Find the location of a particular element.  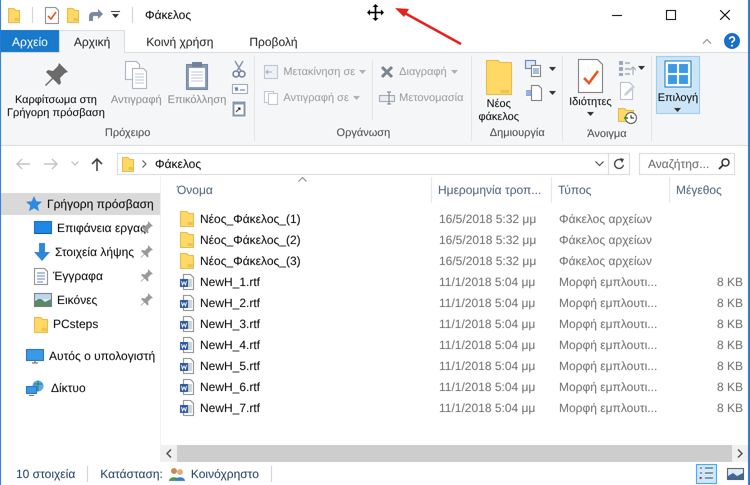

close-icon is located at coordinates (725, 15).